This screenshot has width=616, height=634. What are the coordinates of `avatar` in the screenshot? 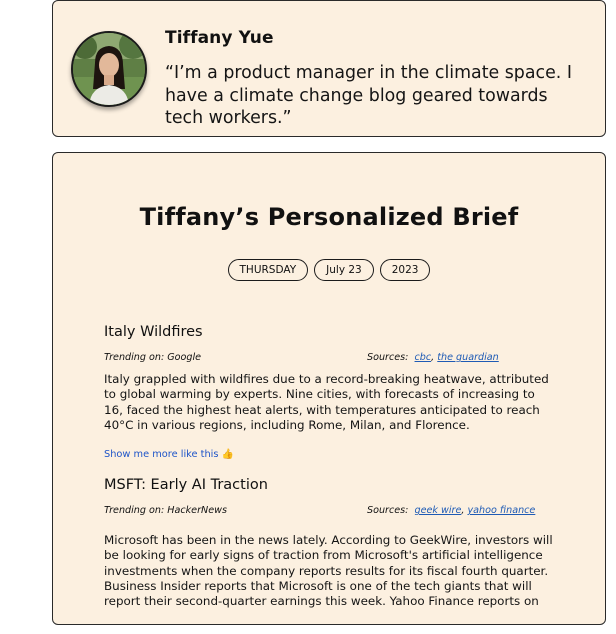 It's located at (109, 69).